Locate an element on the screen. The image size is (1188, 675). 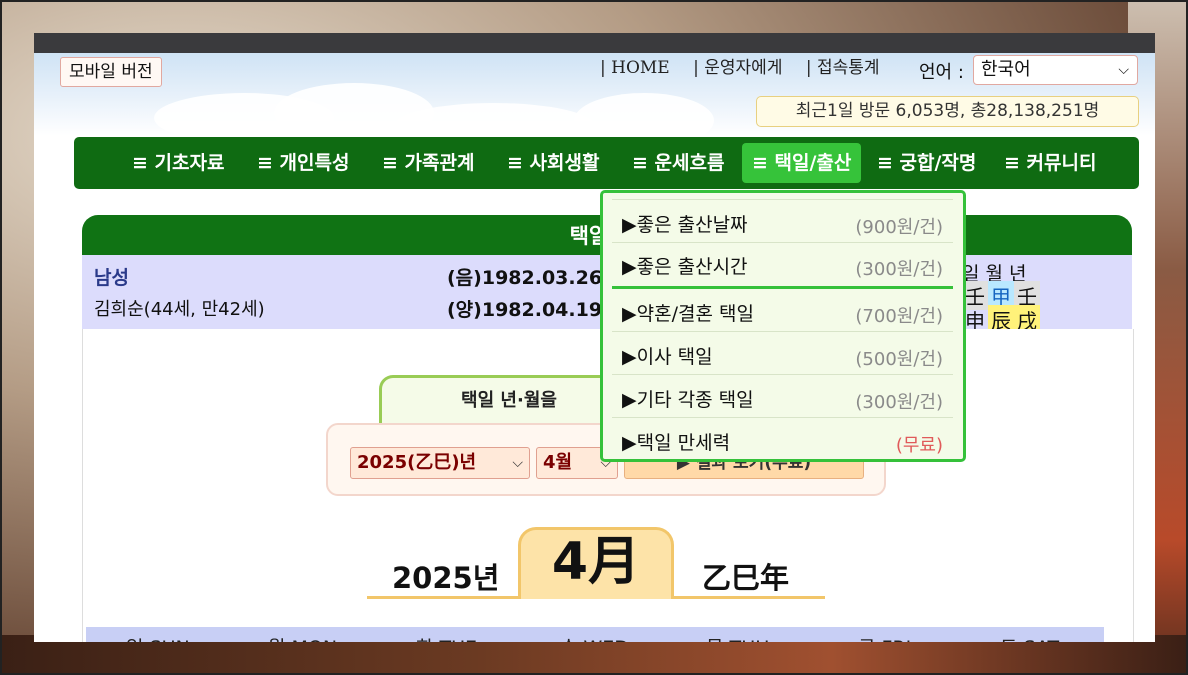
menu-item-price: (700원/건) is located at coordinates (899, 316).